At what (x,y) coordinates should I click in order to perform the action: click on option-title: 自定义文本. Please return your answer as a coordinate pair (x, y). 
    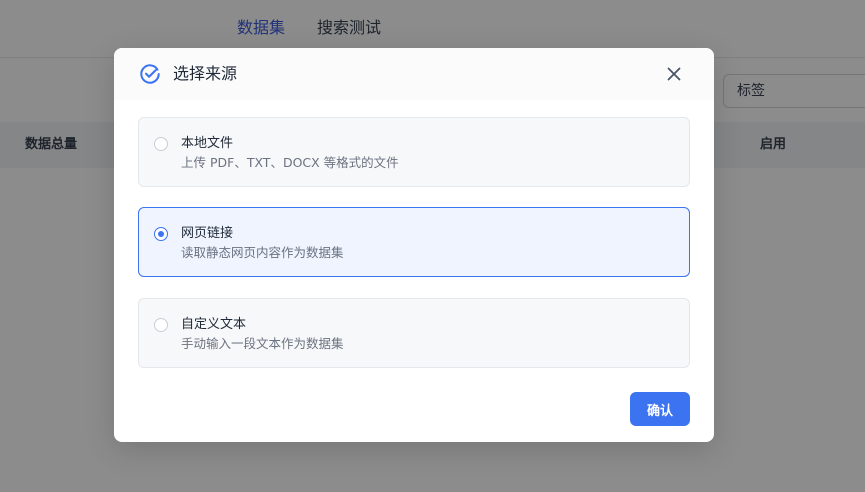
    Looking at the image, I should click on (214, 324).